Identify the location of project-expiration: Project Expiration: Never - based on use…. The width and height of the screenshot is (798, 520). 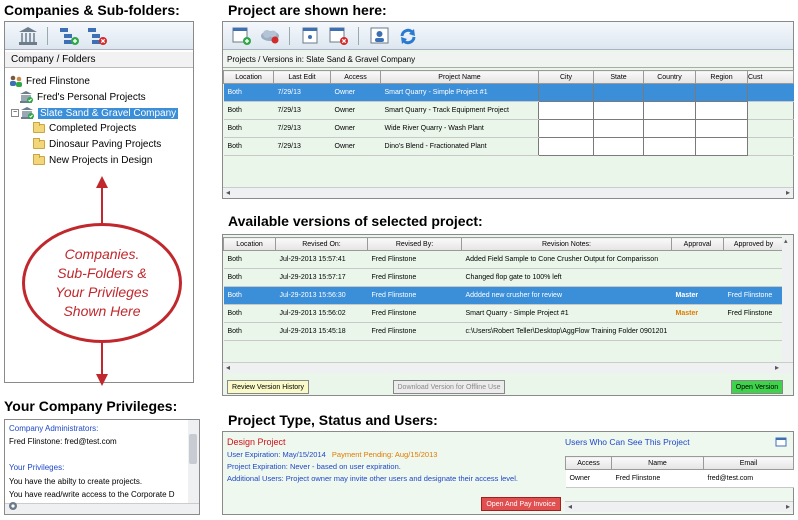
(314, 466).